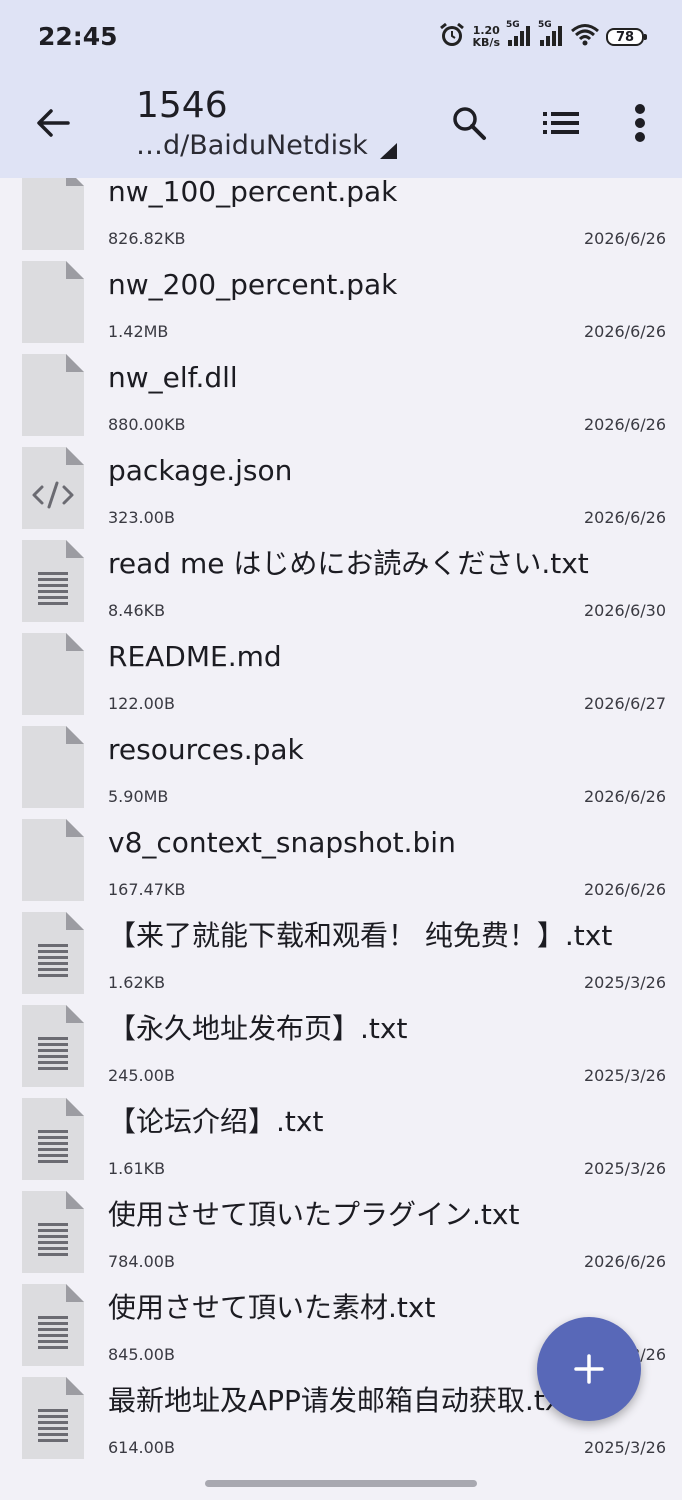 The height and width of the screenshot is (1500, 682). What do you see at coordinates (147, 238) in the screenshot?
I see `file-size: 826.82KB` at bounding box center [147, 238].